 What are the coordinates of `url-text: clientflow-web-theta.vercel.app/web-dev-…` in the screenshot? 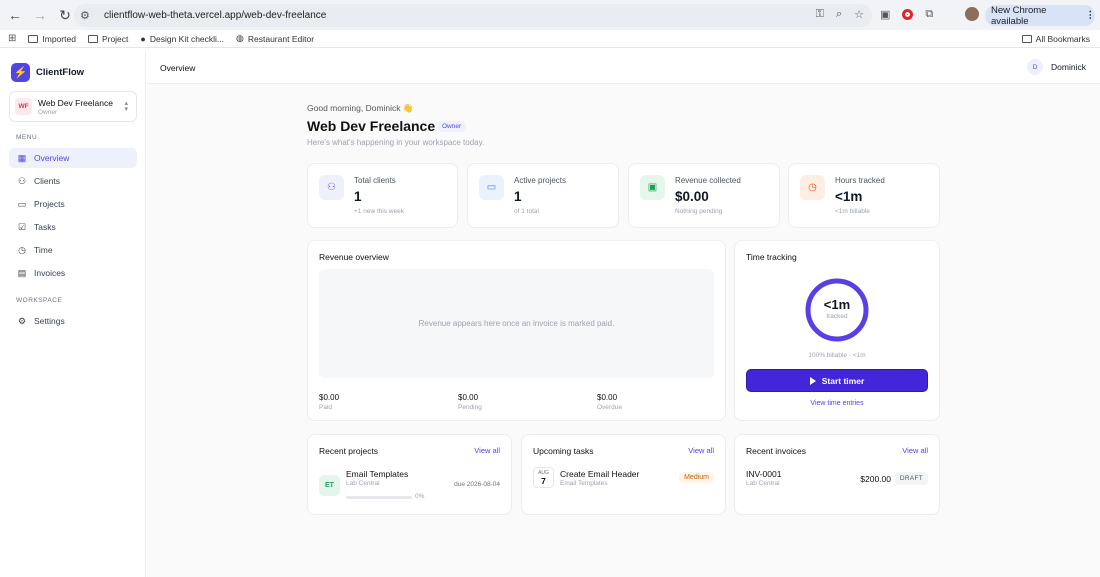 It's located at (215, 15).